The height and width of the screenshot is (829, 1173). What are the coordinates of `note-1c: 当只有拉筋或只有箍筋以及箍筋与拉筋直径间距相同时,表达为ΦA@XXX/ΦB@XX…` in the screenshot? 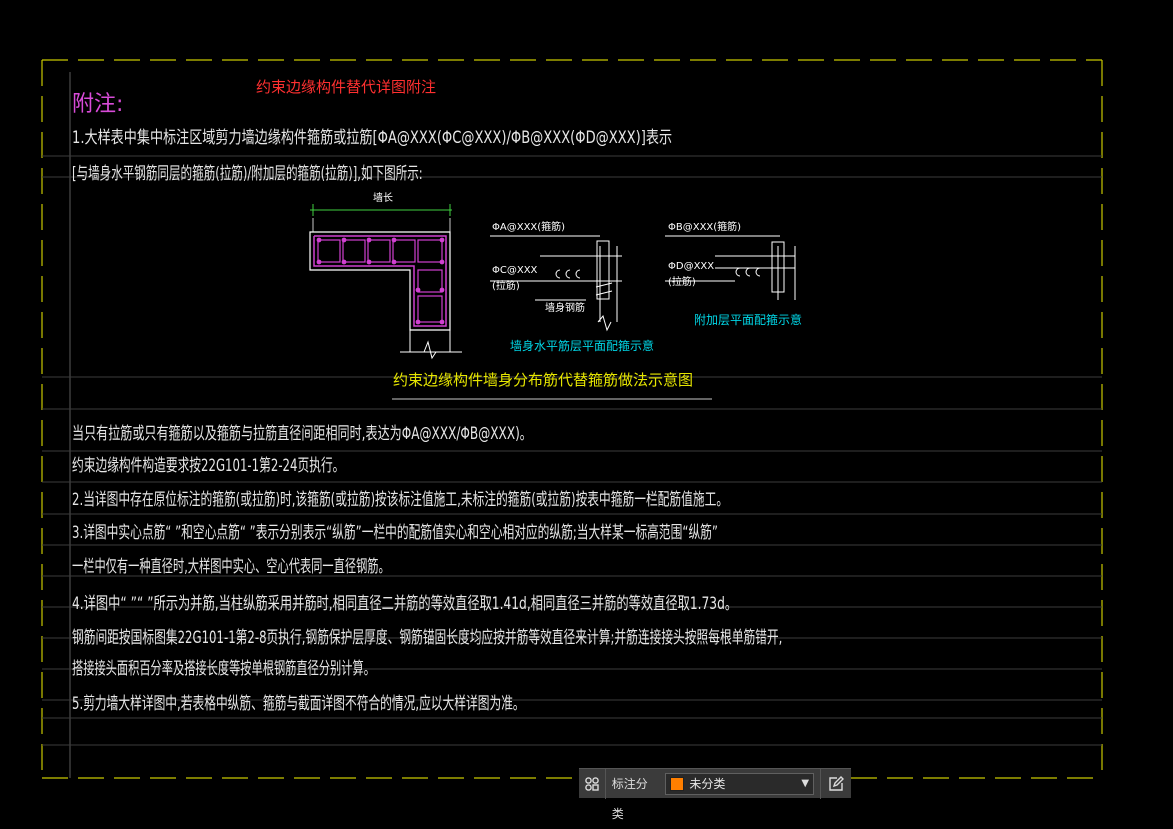 It's located at (302, 434).